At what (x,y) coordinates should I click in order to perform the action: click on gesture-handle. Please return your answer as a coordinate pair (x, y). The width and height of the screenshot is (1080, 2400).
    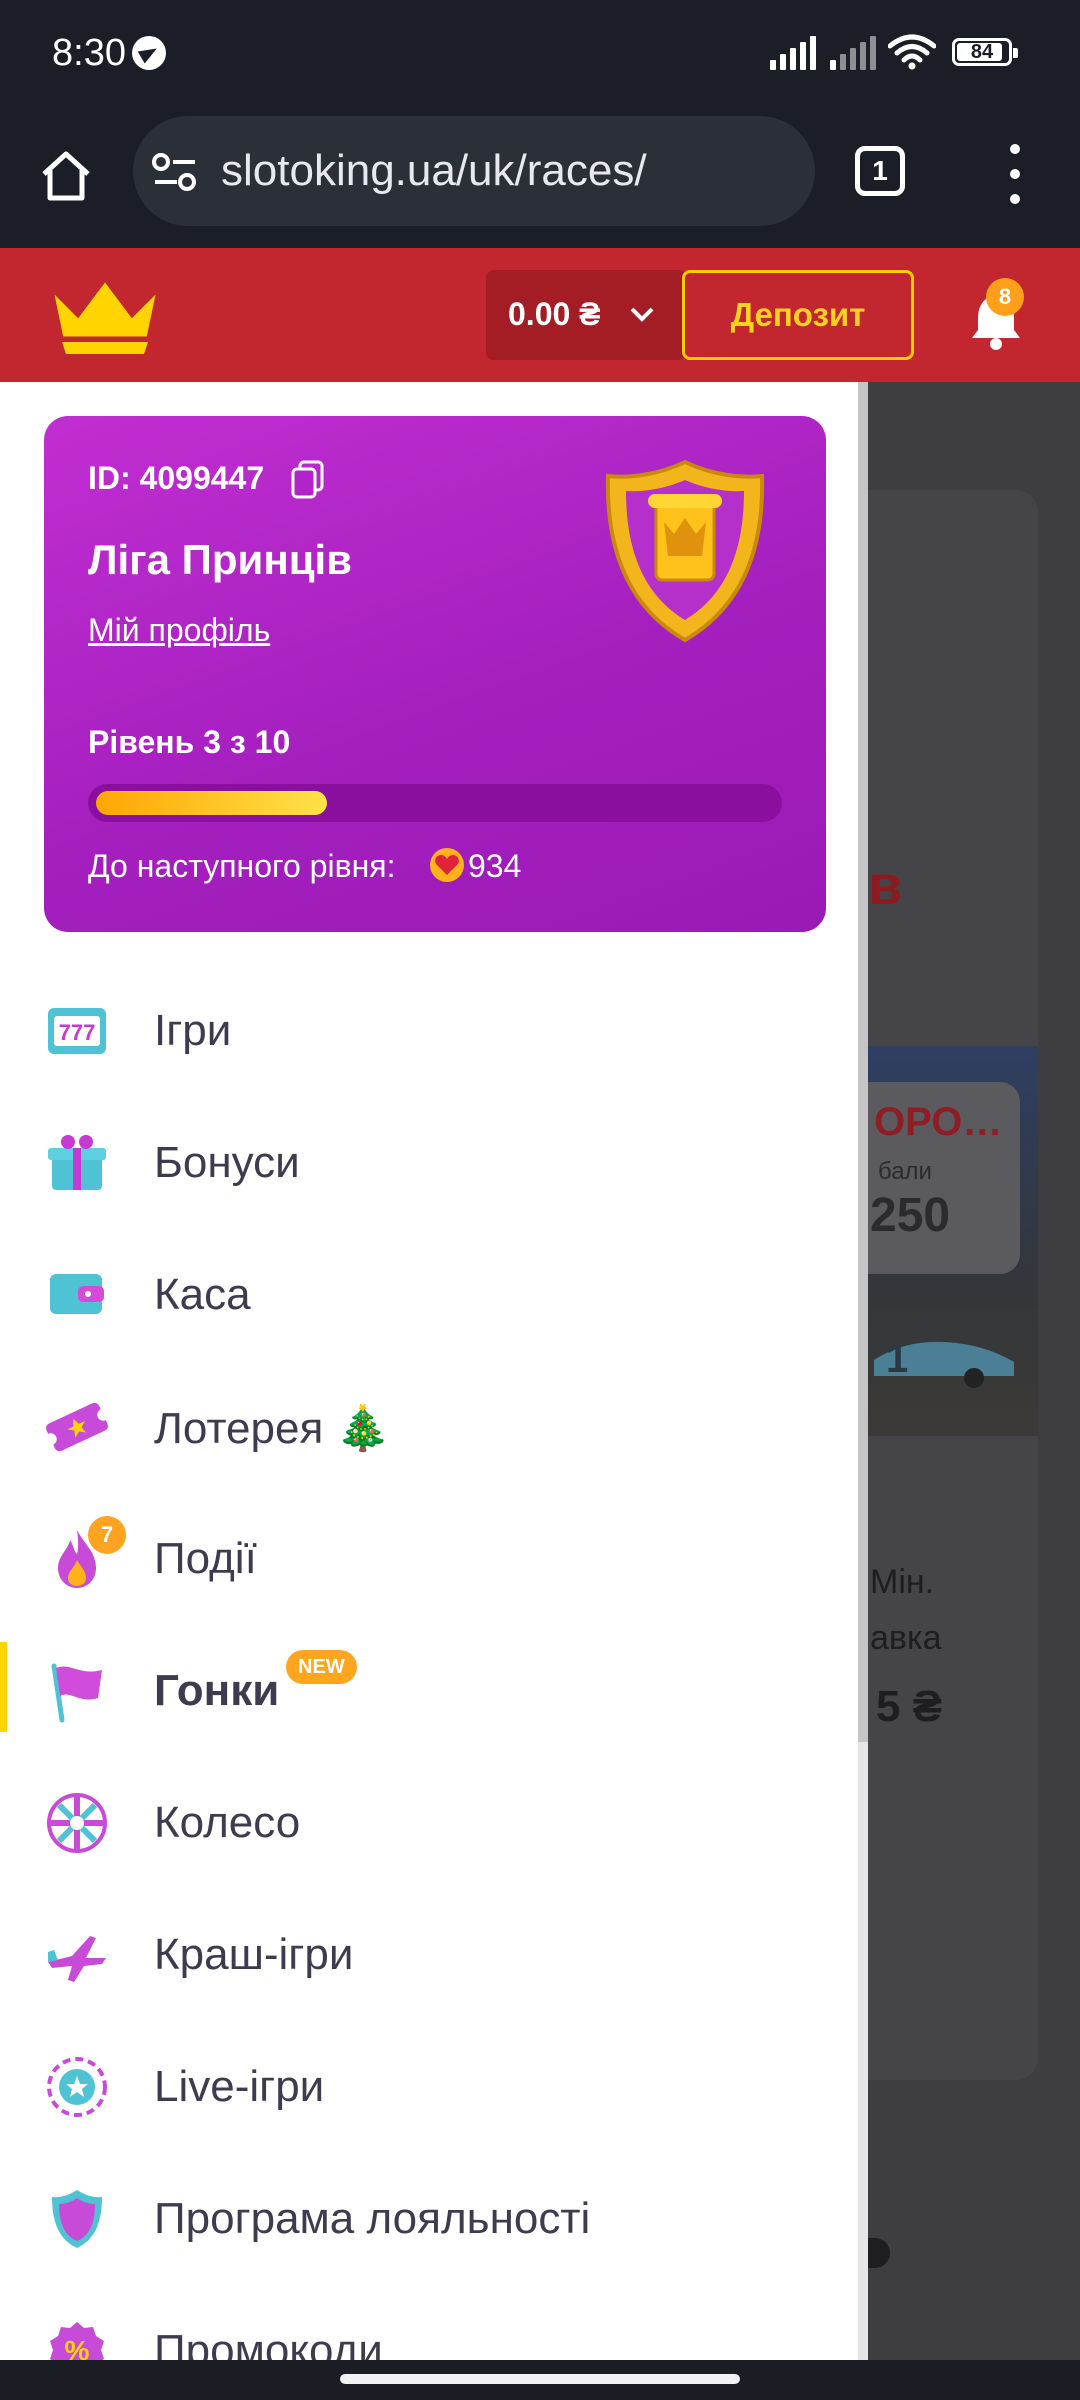
    Looking at the image, I should click on (540, 2379).